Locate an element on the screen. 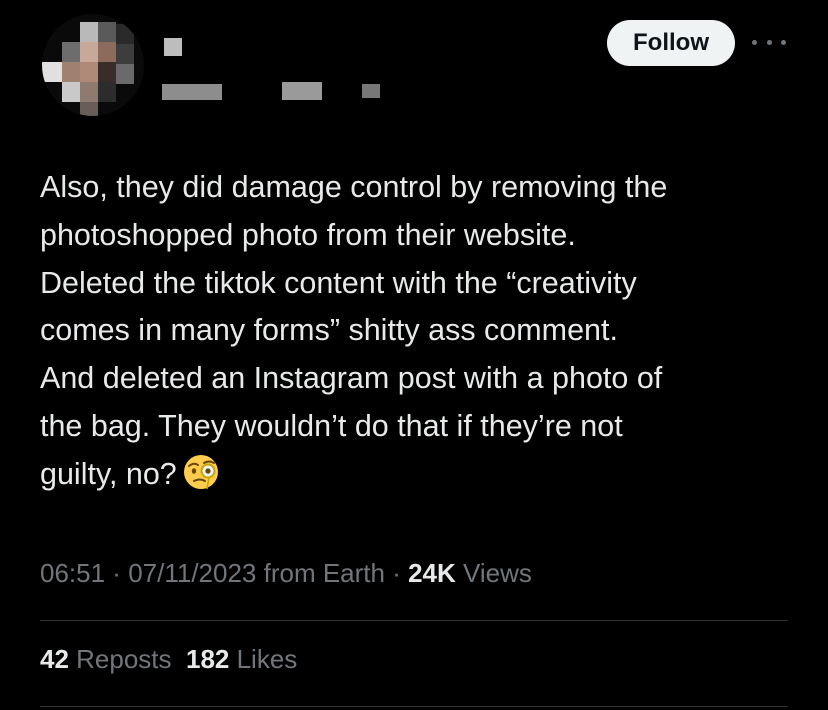 This screenshot has height=710, width=828. reposts-stat: 42 Reposts is located at coordinates (106, 659).